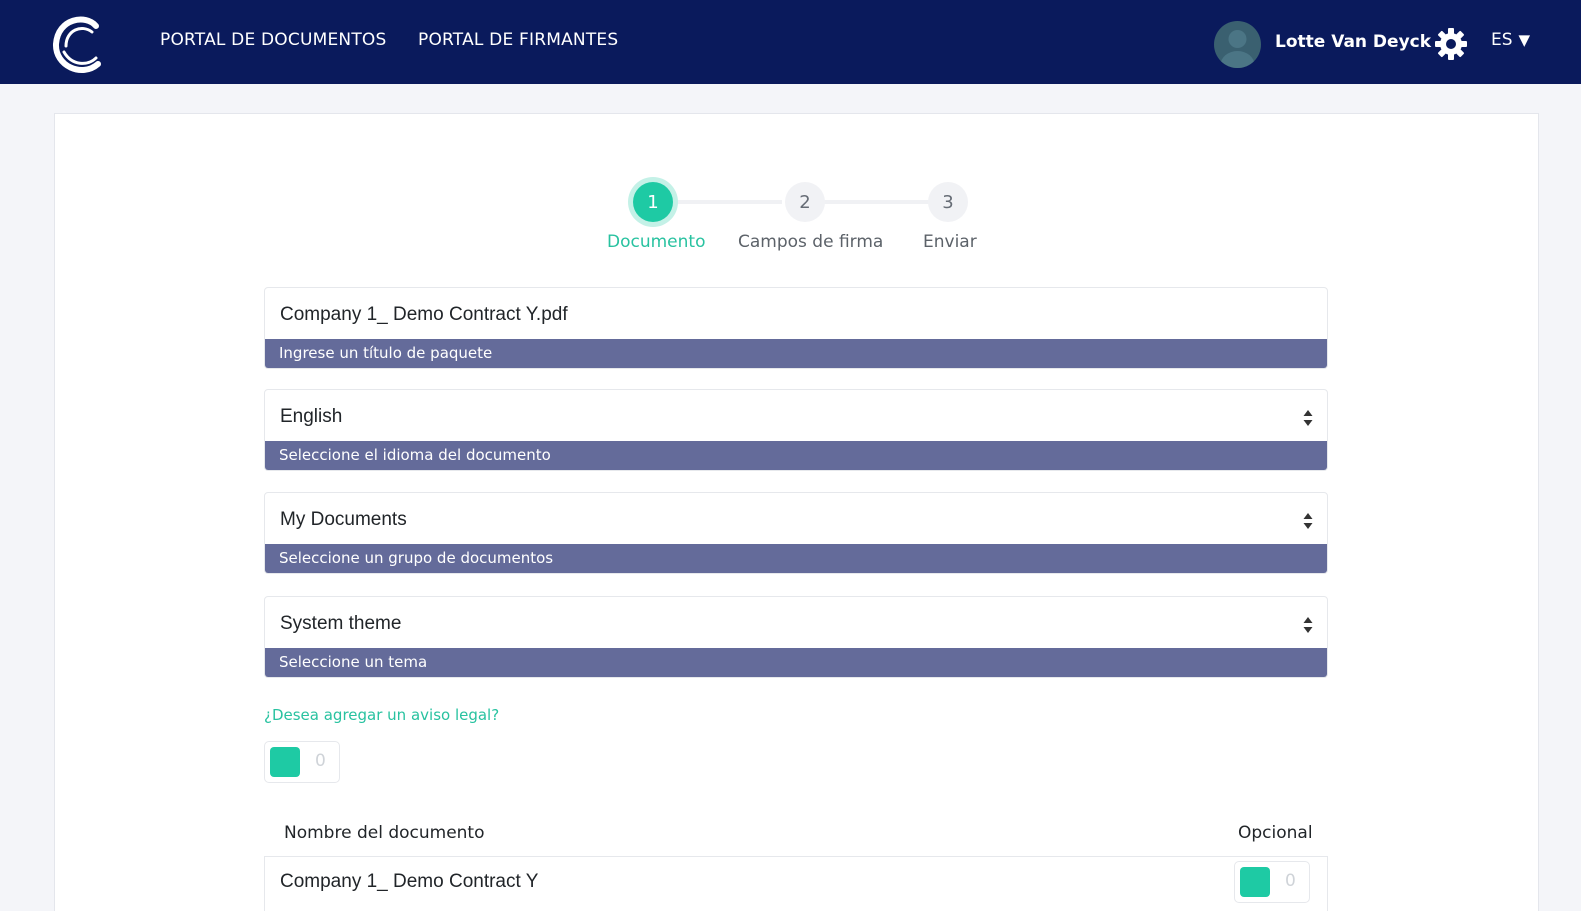 Image resolution: width=1581 pixels, height=911 pixels. What do you see at coordinates (341, 623) in the screenshot?
I see `theme-value: System theme` at bounding box center [341, 623].